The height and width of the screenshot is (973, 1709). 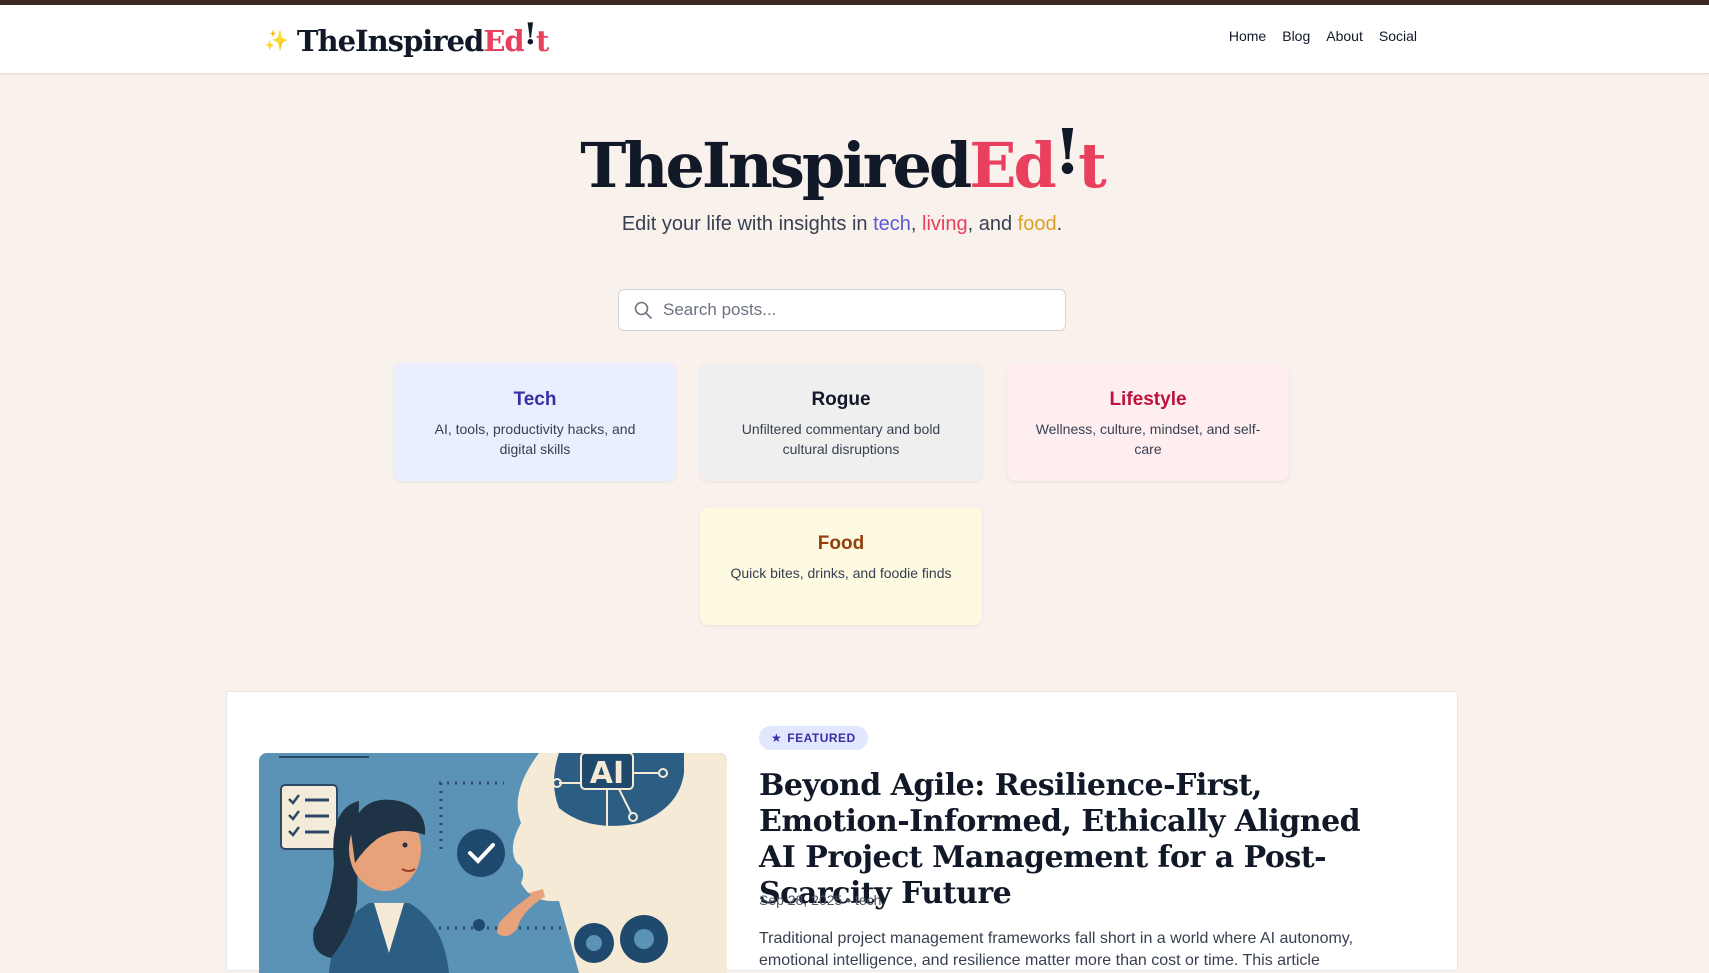 What do you see at coordinates (1398, 36) in the screenshot?
I see `nav-social-link: Social` at bounding box center [1398, 36].